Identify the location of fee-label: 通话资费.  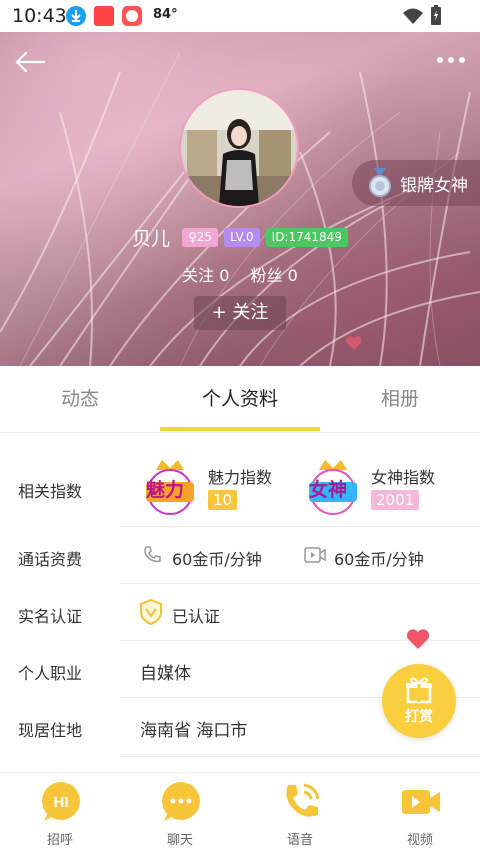
(50, 559).